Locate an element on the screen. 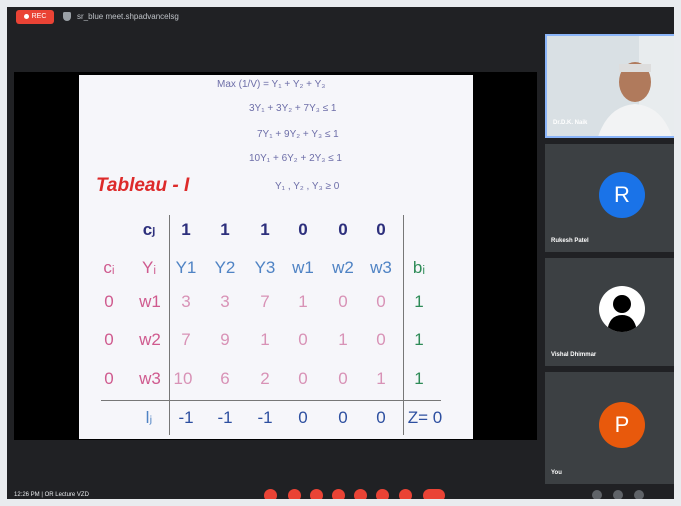 Image resolution: width=681 pixels, height=506 pixels. yi-value: w1 is located at coordinates (150, 301).